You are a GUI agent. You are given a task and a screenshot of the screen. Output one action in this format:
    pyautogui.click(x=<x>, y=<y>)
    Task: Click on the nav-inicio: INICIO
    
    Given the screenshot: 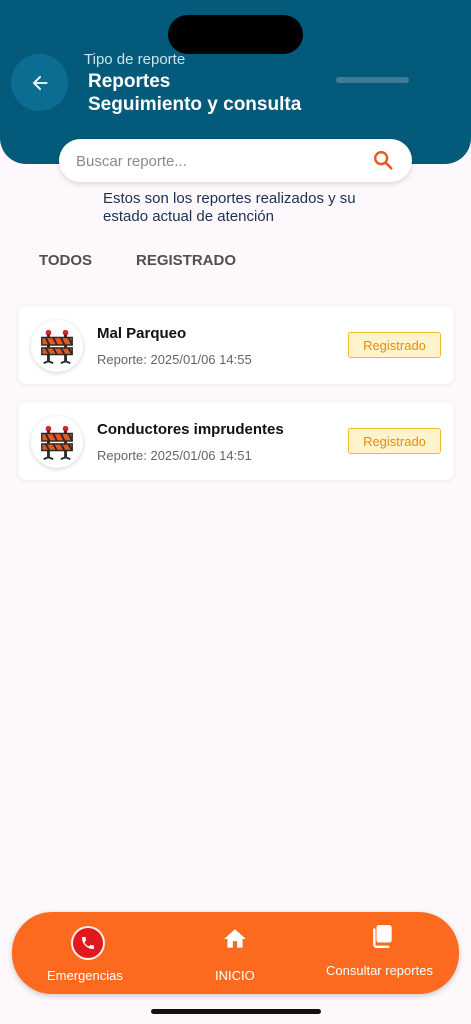 What is the action you would take?
    pyautogui.click(x=234, y=953)
    